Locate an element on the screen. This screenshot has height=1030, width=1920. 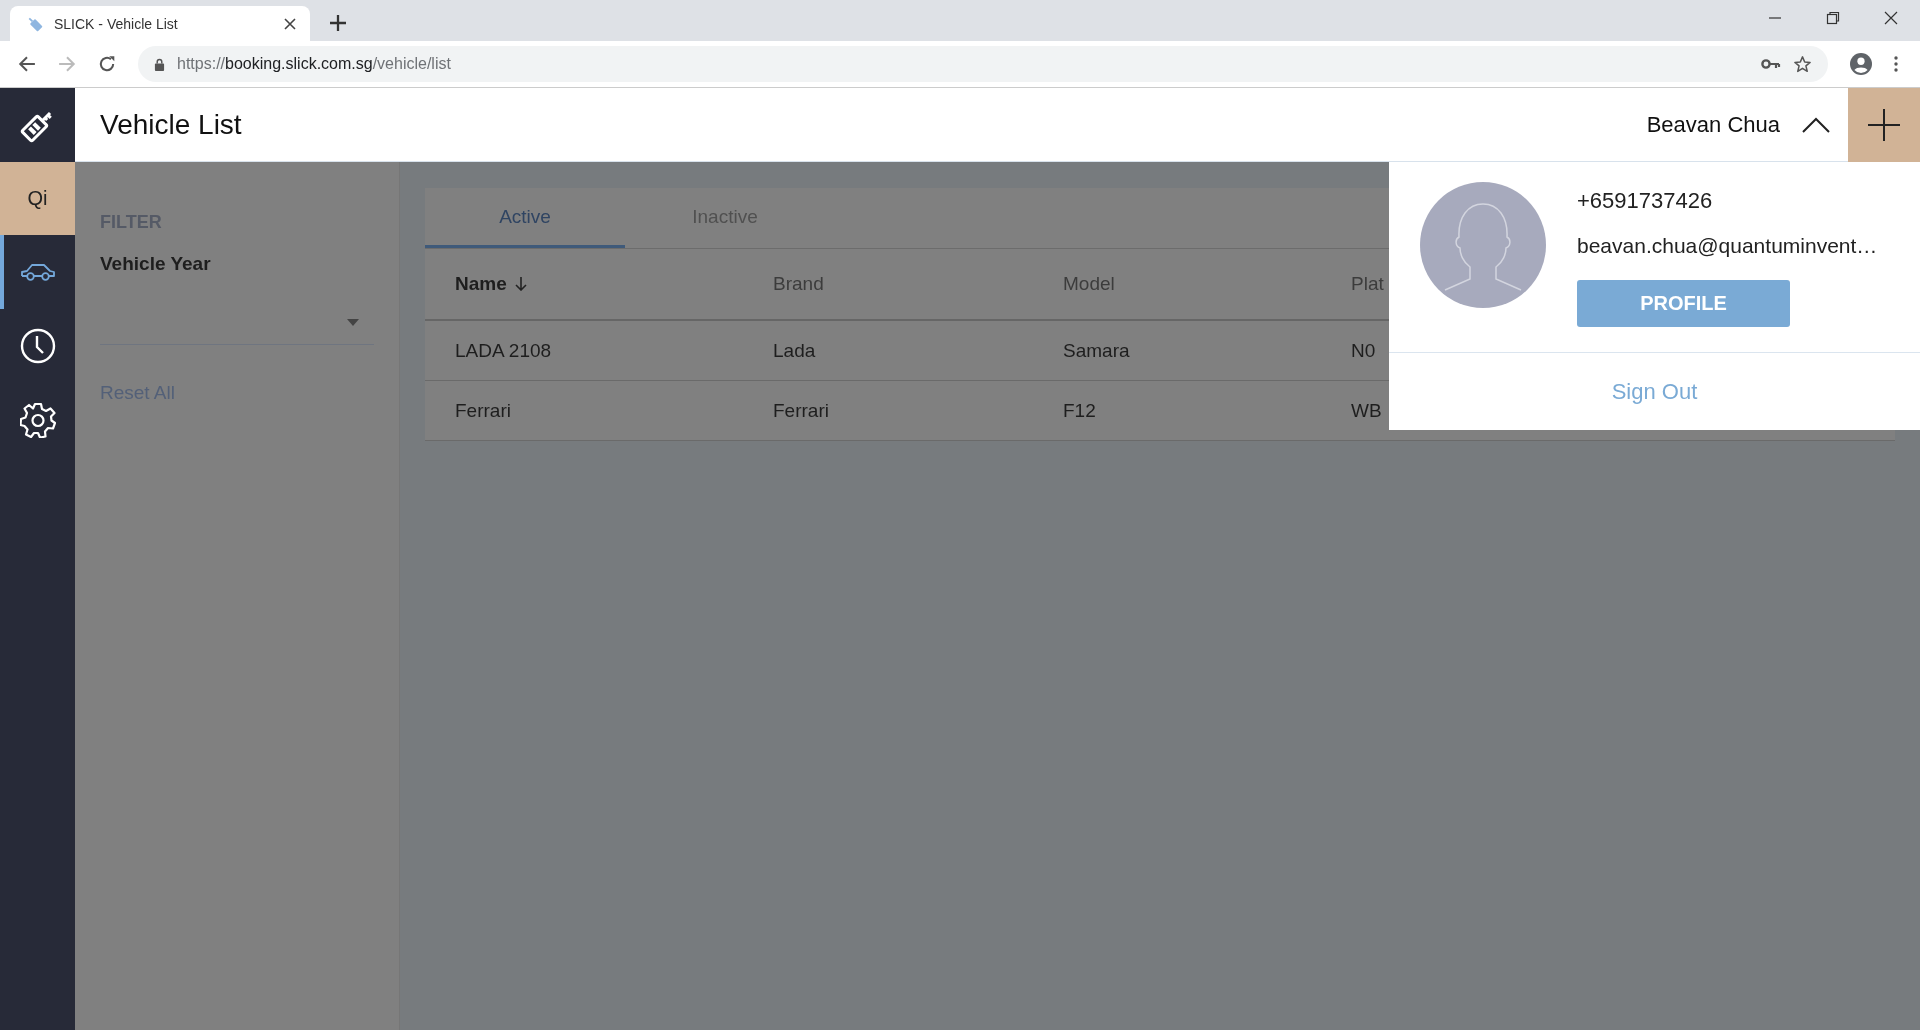
new-tab-icon is located at coordinates (338, 23).